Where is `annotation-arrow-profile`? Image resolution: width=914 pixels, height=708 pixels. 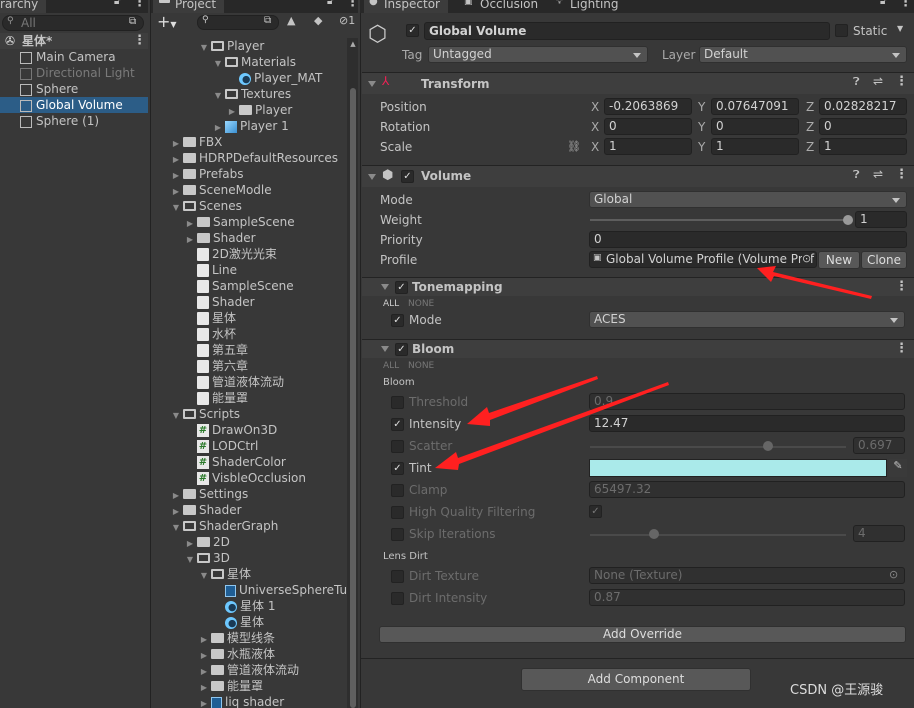 annotation-arrow-profile is located at coordinates (814, 282).